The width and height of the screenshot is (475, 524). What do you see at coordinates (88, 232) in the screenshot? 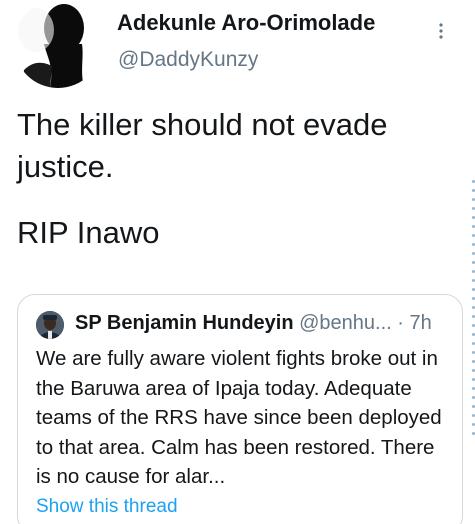
I see `tweet-paragraph: RIP Inawo` at bounding box center [88, 232].